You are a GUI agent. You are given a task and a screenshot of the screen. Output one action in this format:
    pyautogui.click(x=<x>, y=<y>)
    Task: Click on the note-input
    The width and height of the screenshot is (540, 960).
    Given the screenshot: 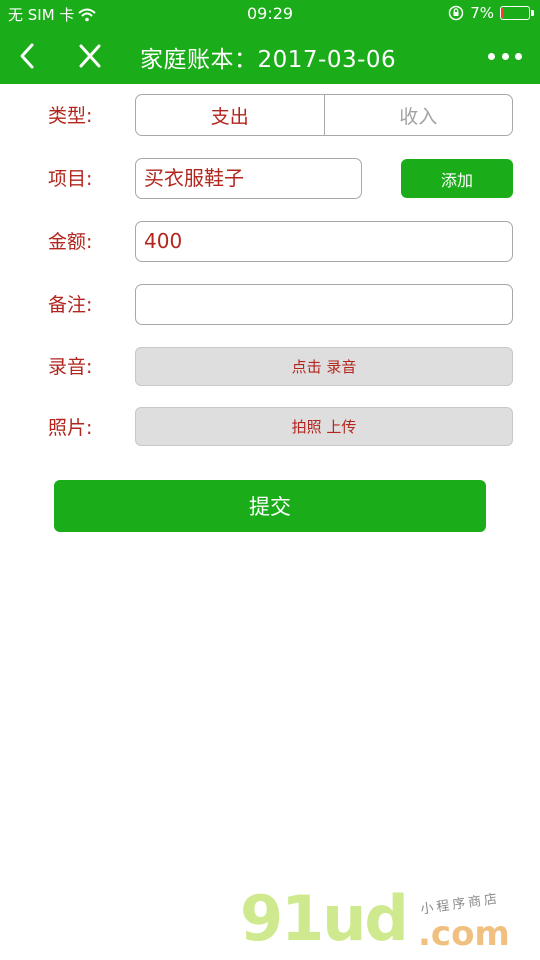 What is the action you would take?
    pyautogui.click(x=324, y=304)
    